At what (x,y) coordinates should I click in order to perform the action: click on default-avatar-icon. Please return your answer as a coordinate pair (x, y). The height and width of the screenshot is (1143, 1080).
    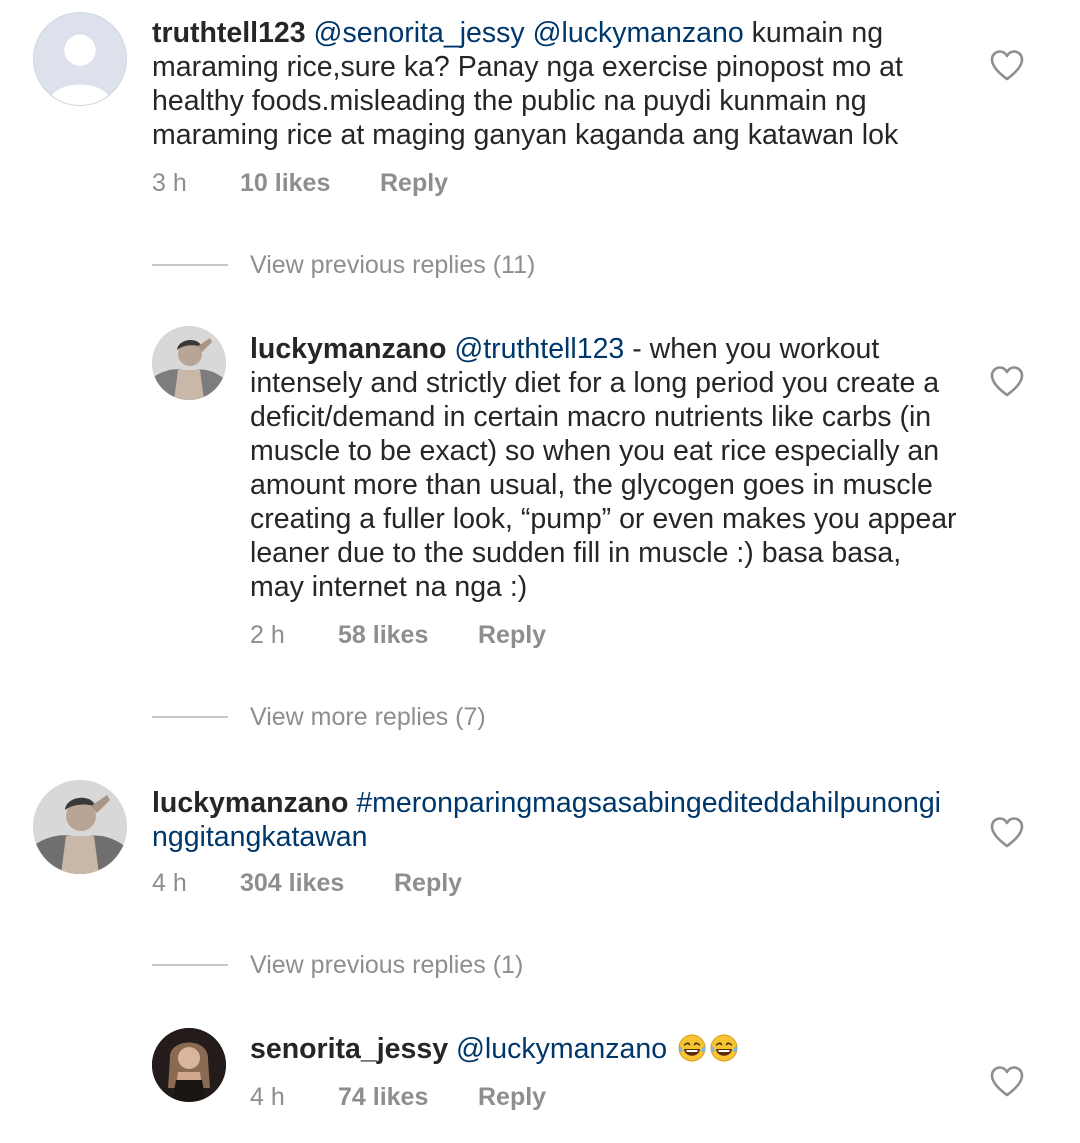
    Looking at the image, I should click on (80, 59).